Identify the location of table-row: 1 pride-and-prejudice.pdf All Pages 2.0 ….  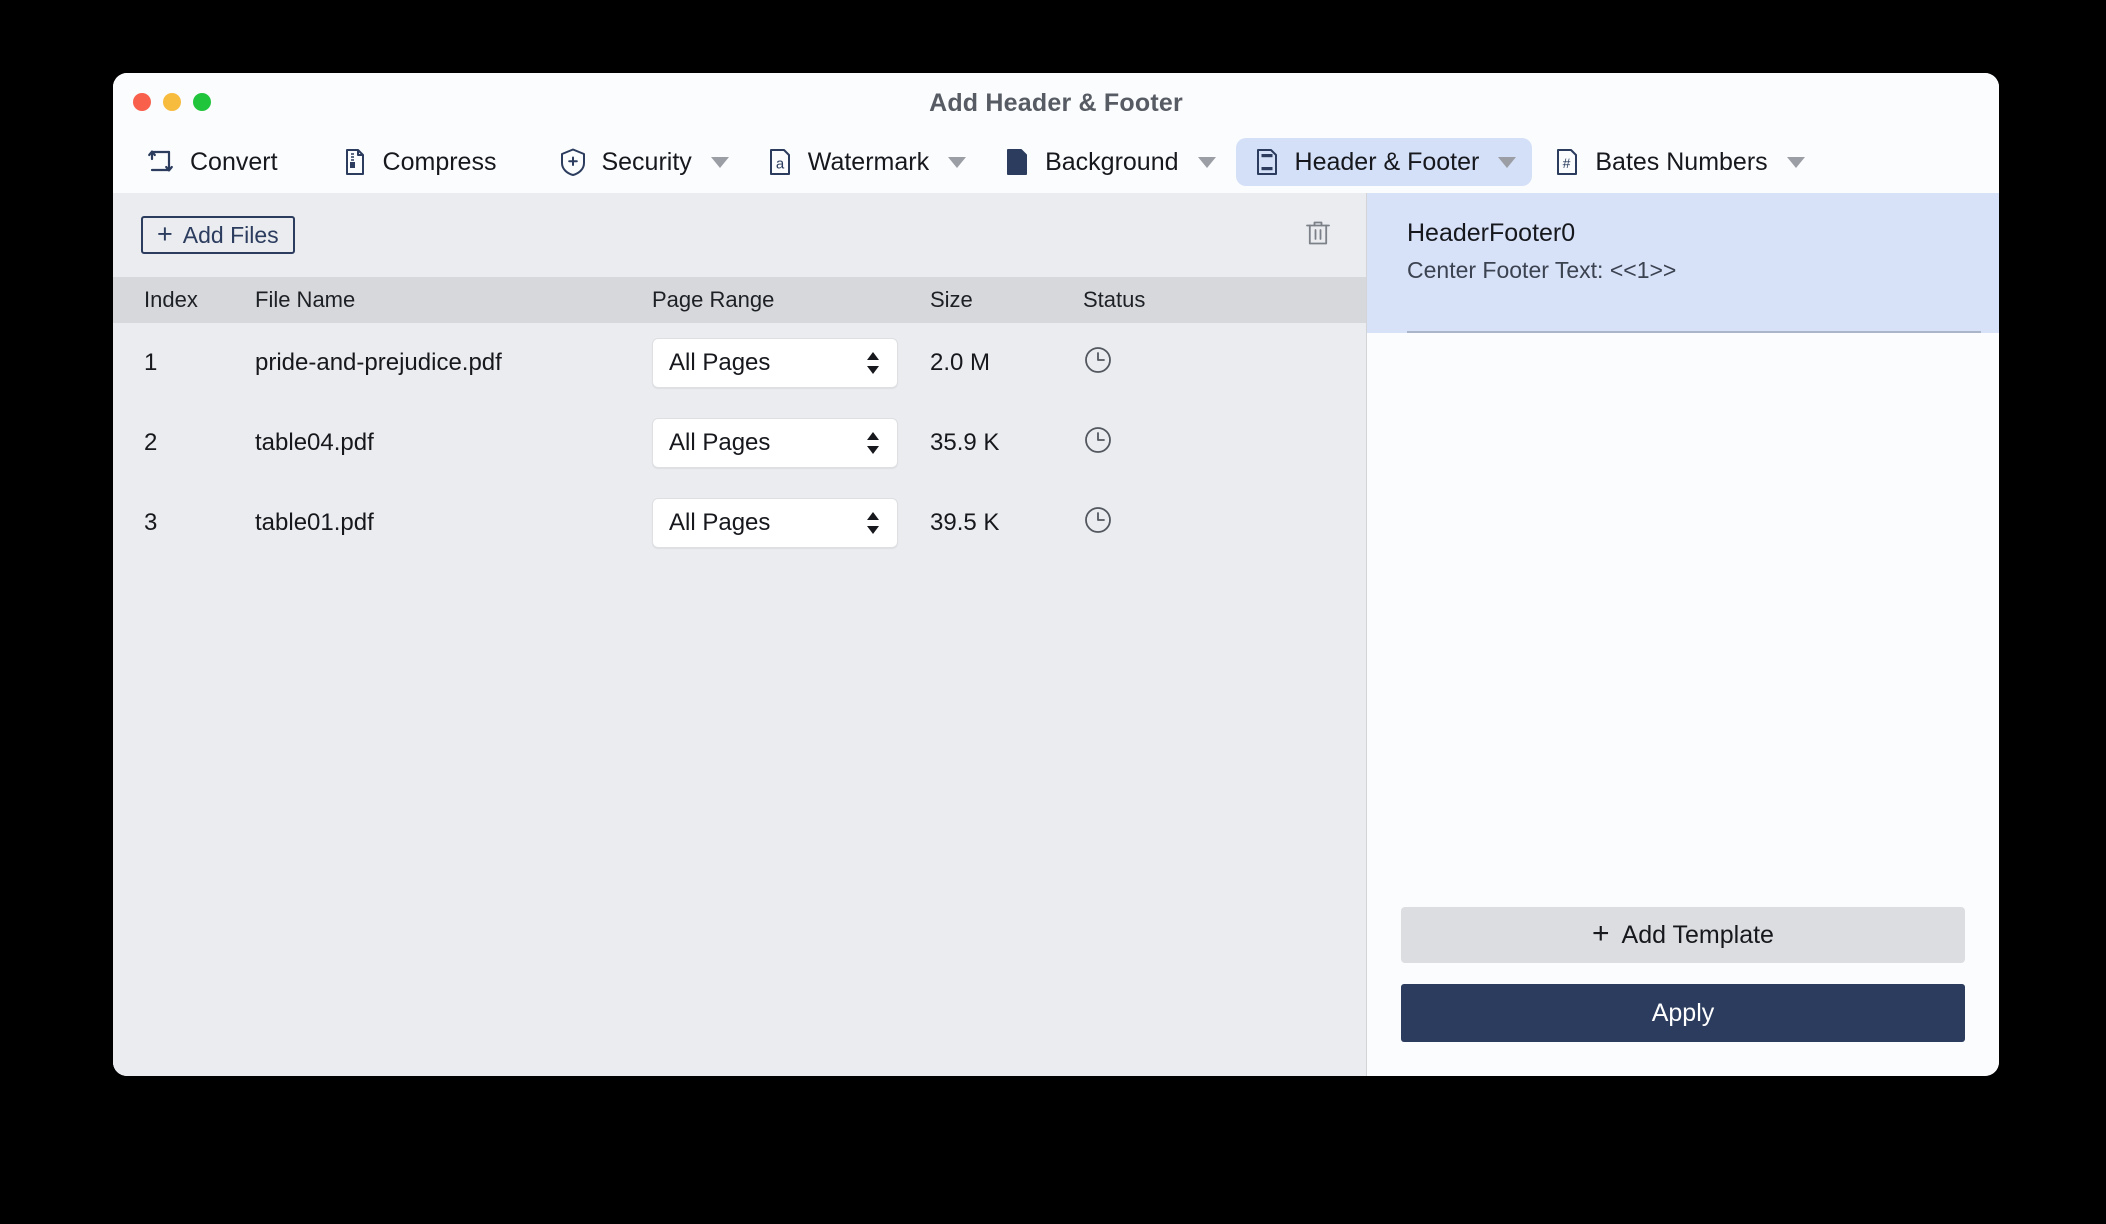
(739, 363).